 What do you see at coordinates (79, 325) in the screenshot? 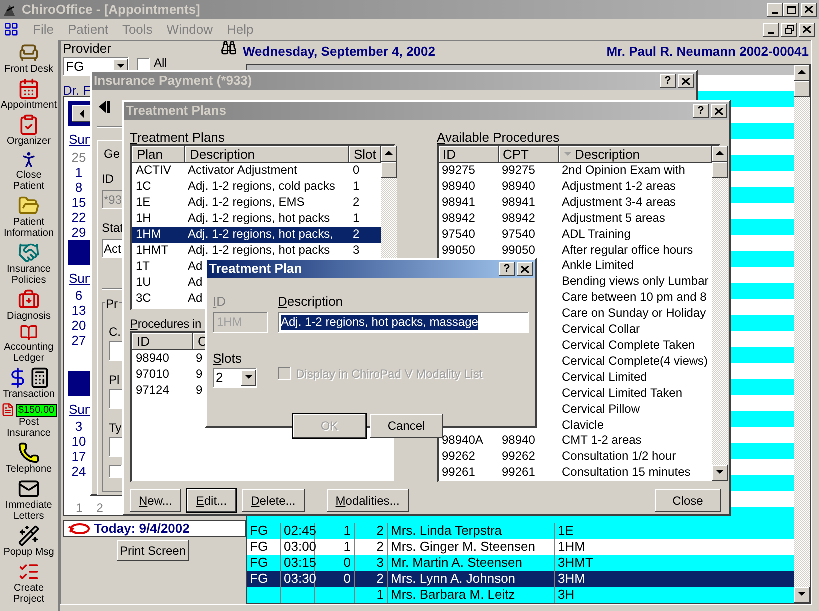
I see `calendar-day: 20` at bounding box center [79, 325].